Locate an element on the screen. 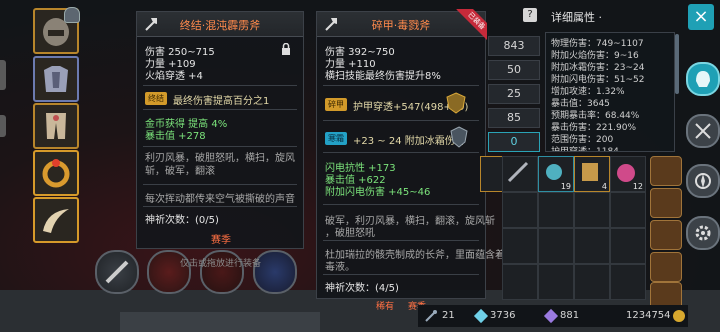 Image resolution: width=720 pixels, height=332 pixels. left-edge-tab is located at coordinates (3, 75).